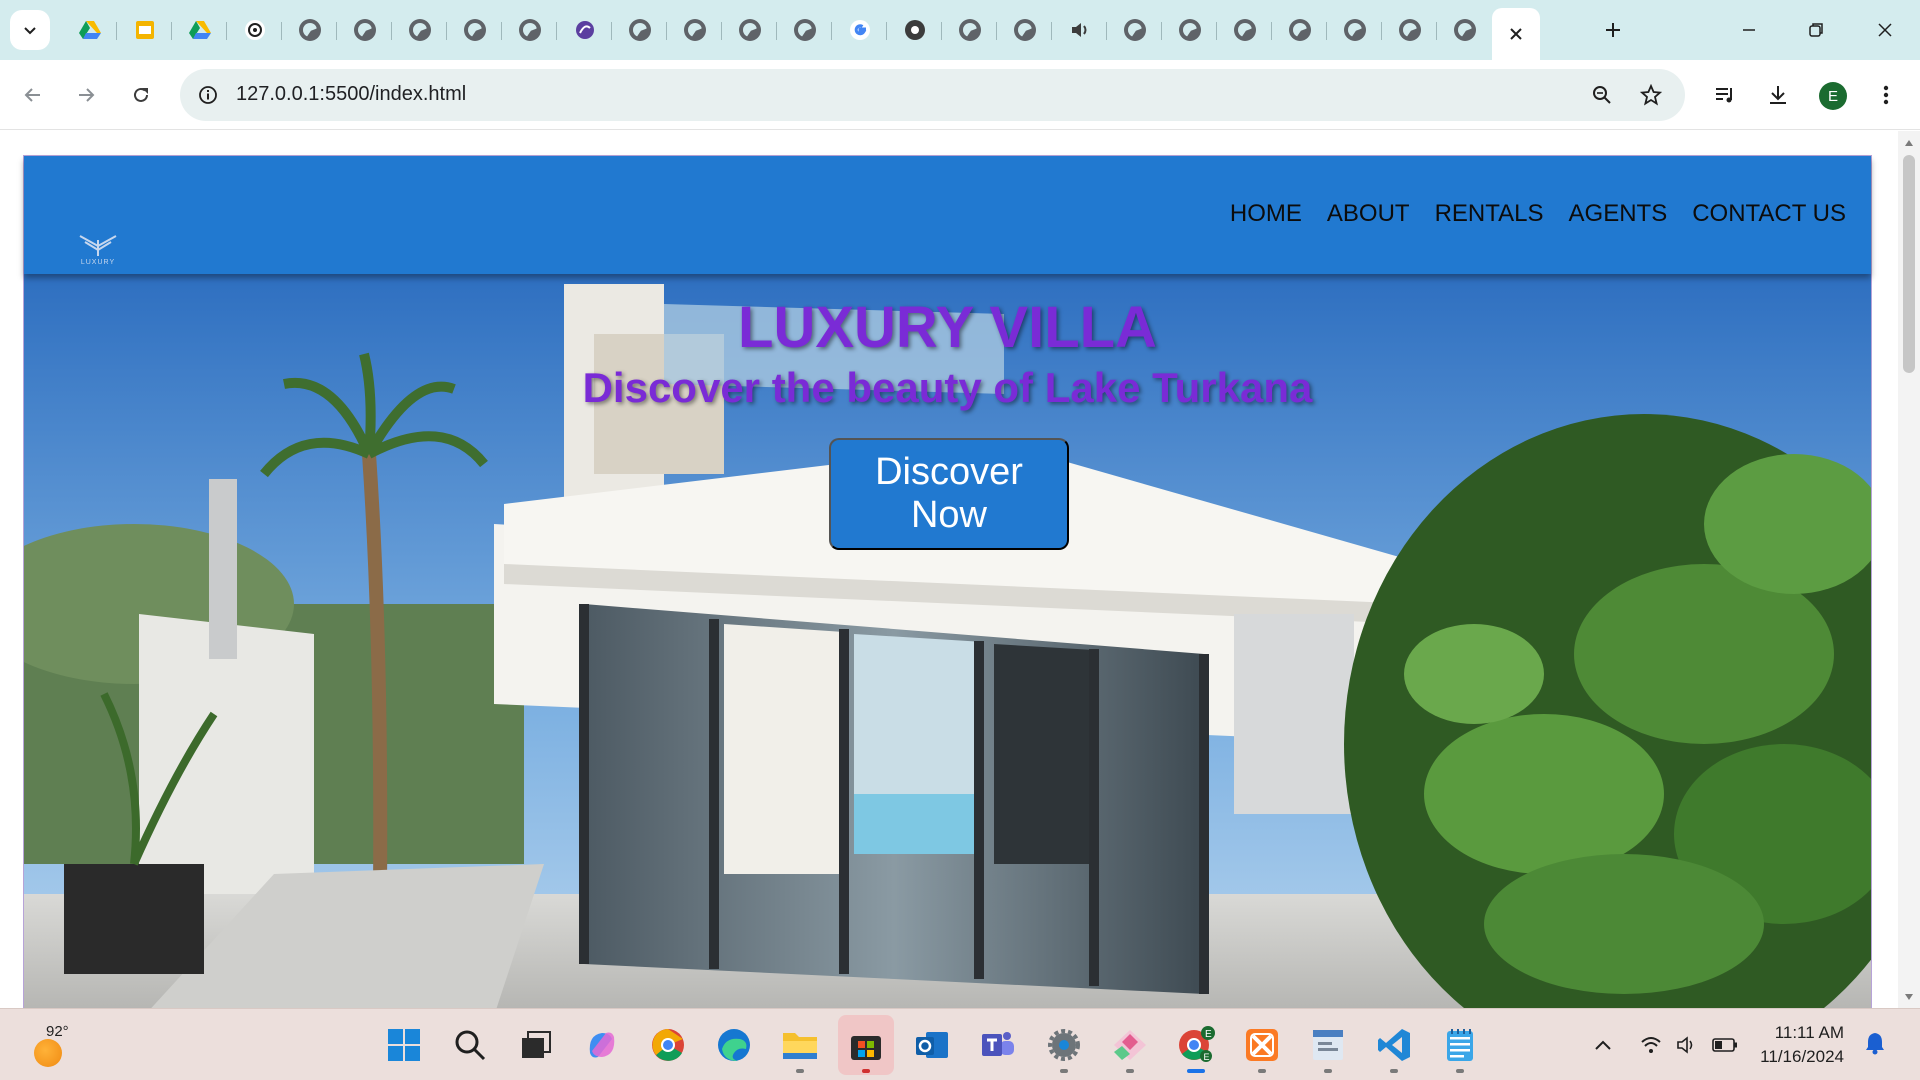 The width and height of the screenshot is (1920, 1080). Describe the element at coordinates (866, 1045) in the screenshot. I see `microsoft-store-icon` at that location.